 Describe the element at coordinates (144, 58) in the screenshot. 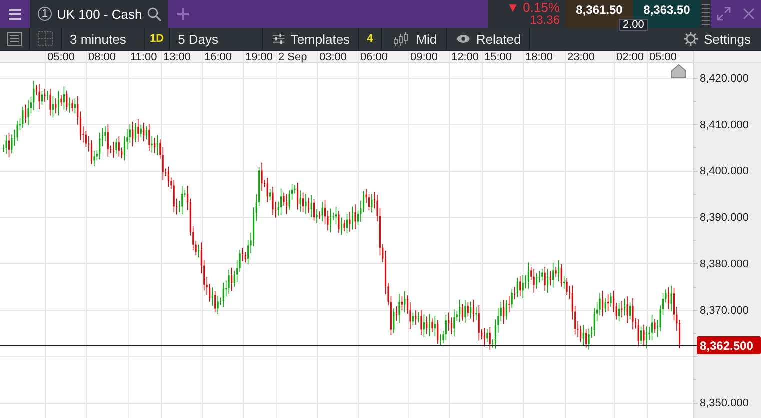

I see `time-label: 11:00` at that location.